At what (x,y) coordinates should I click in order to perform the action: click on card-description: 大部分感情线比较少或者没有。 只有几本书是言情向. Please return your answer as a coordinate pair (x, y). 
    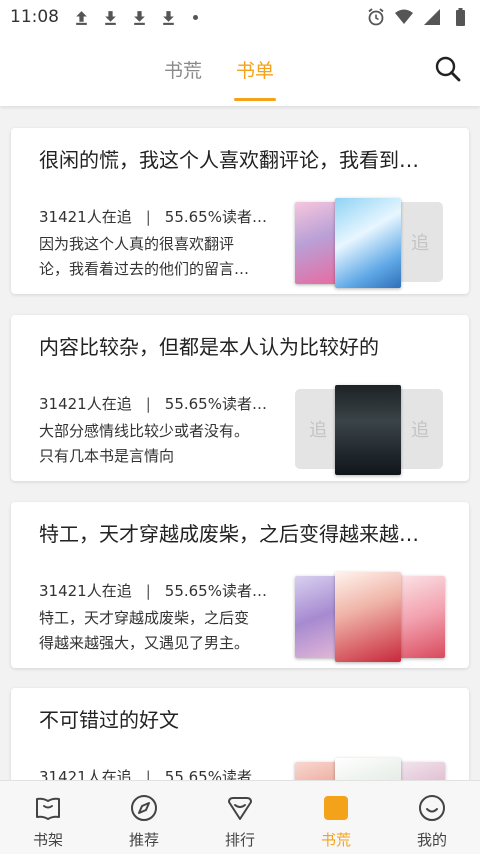
    Looking at the image, I should click on (155, 444).